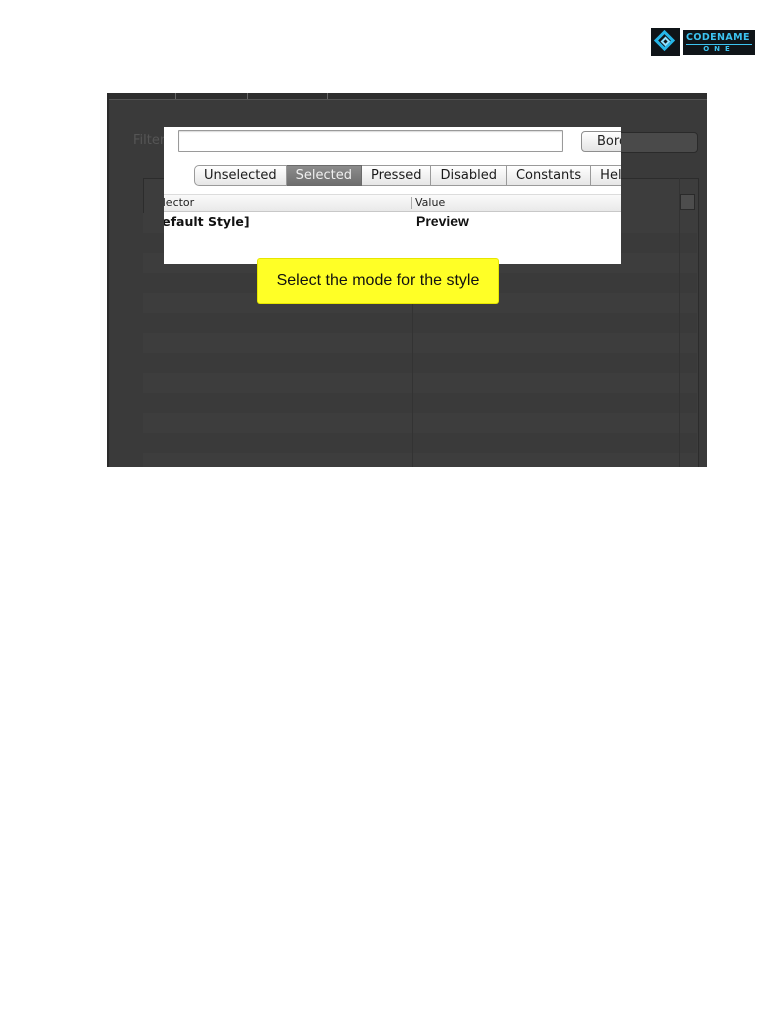 The height and width of the screenshot is (1011, 781). I want to click on table-row: [Default Style] Preview, so click(392, 222).